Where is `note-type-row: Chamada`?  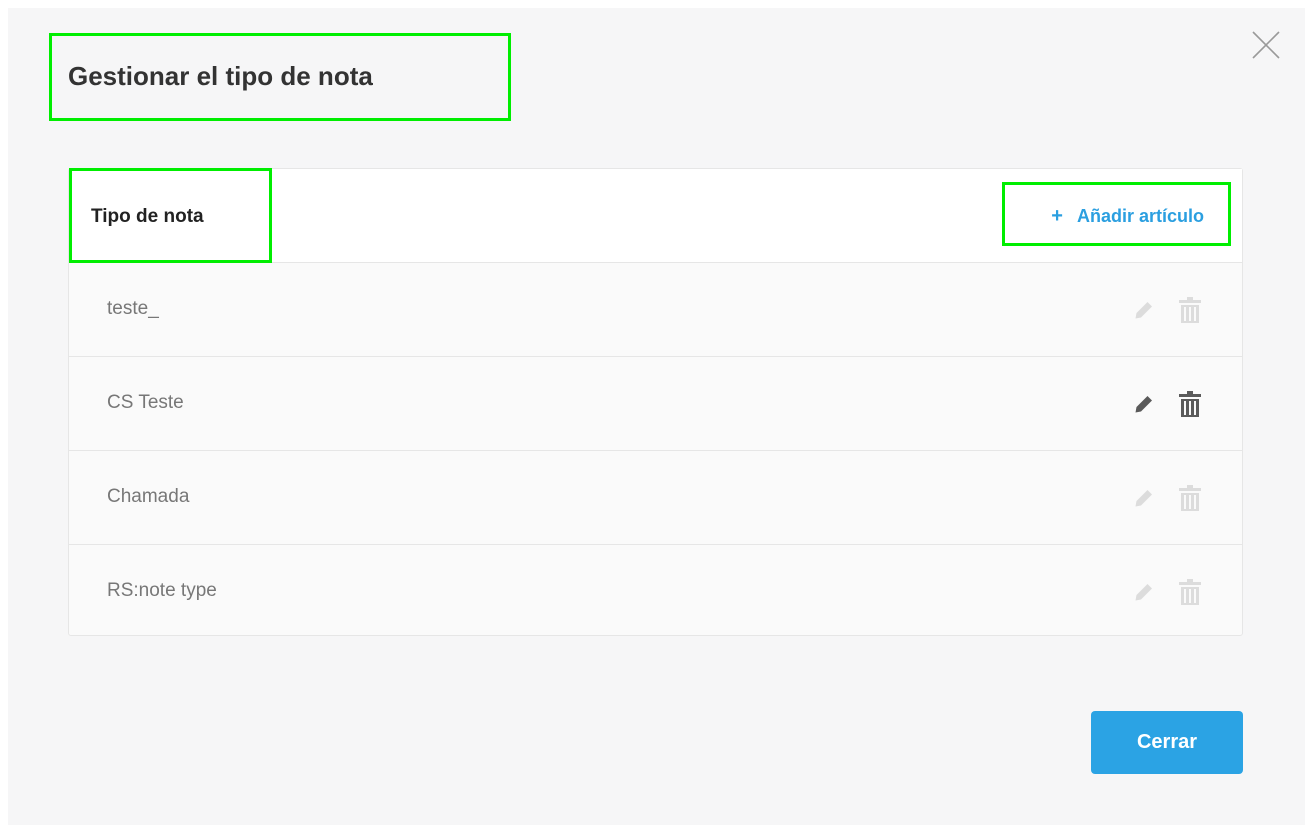
note-type-row: Chamada is located at coordinates (655, 498).